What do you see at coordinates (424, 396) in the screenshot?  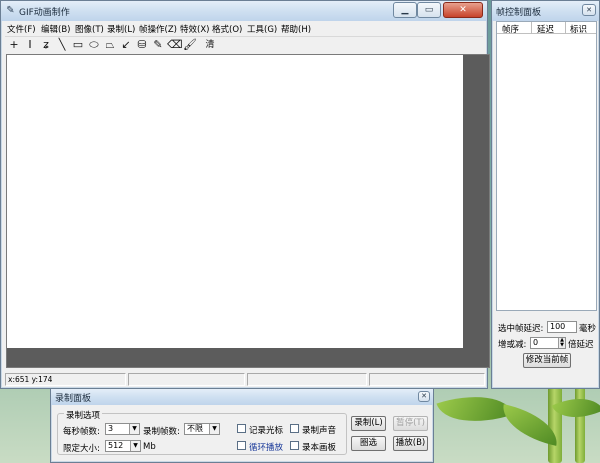 I see `record-panel-close-button: ✕` at bounding box center [424, 396].